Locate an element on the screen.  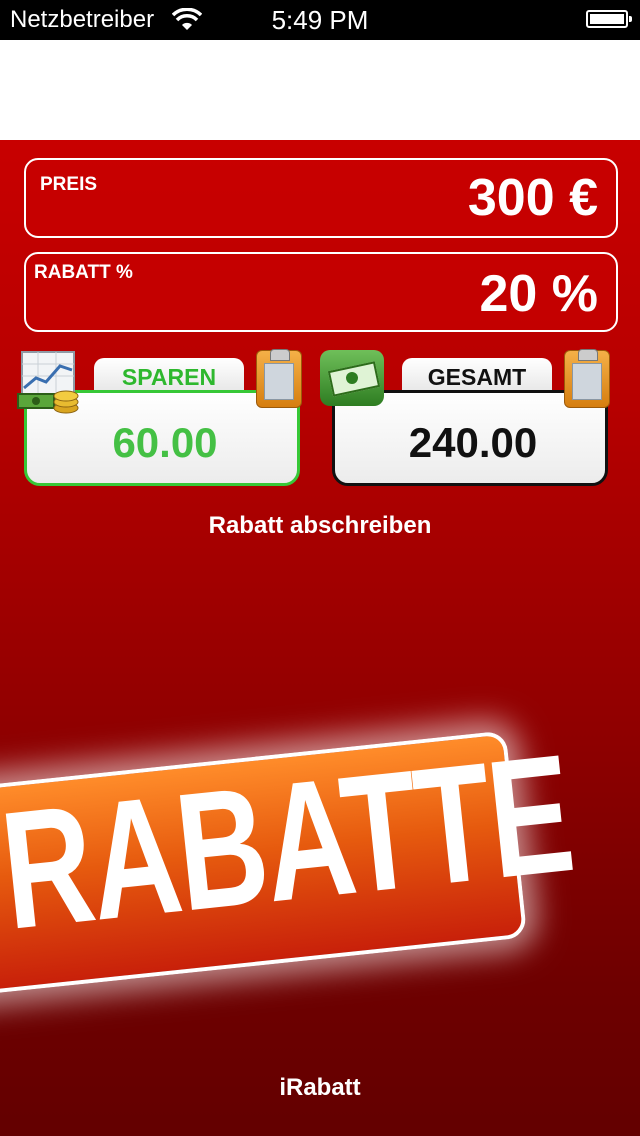
savings-label: SPAREN is located at coordinates (169, 376).